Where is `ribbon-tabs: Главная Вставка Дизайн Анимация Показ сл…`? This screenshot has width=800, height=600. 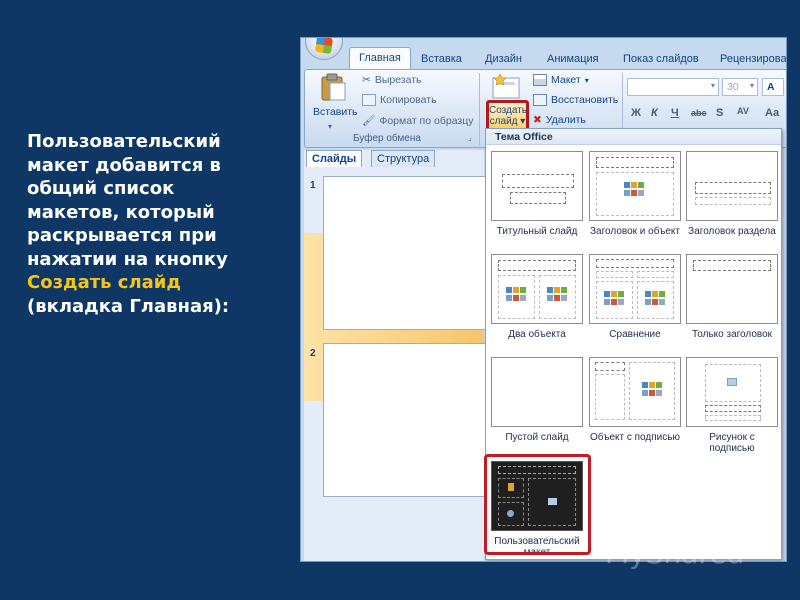
ribbon-tabs: Главная Вставка Дизайн Анимация Показ сл… is located at coordinates (543, 58).